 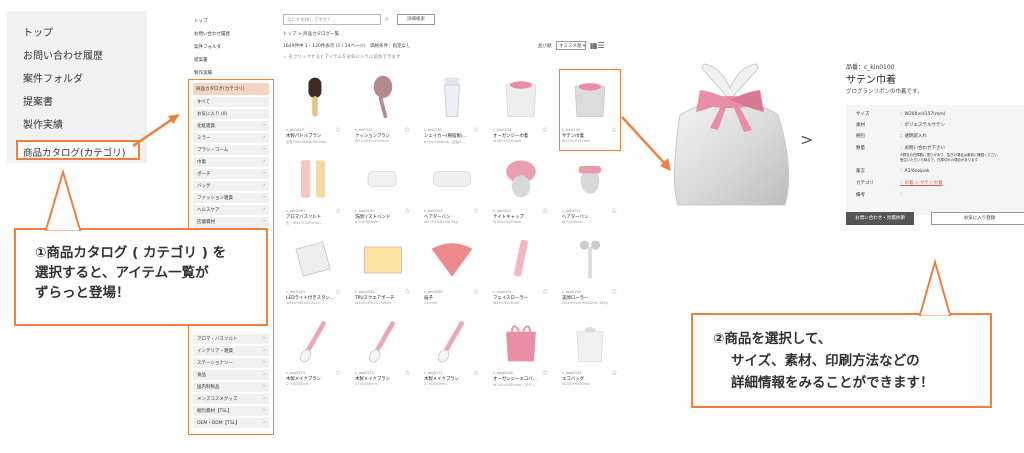 What do you see at coordinates (231, 174) in the screenshot?
I see `sidebar-row-pouch: ポーチ ›` at bounding box center [231, 174].